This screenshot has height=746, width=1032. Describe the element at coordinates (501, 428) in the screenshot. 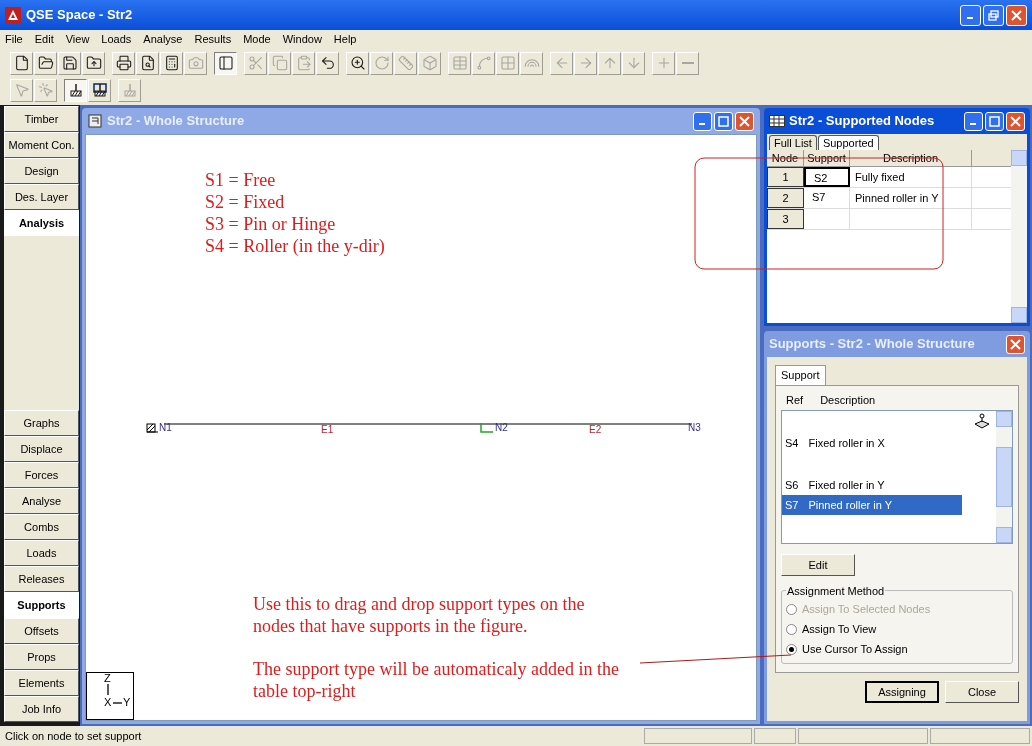

I see `node-label: N2` at that location.